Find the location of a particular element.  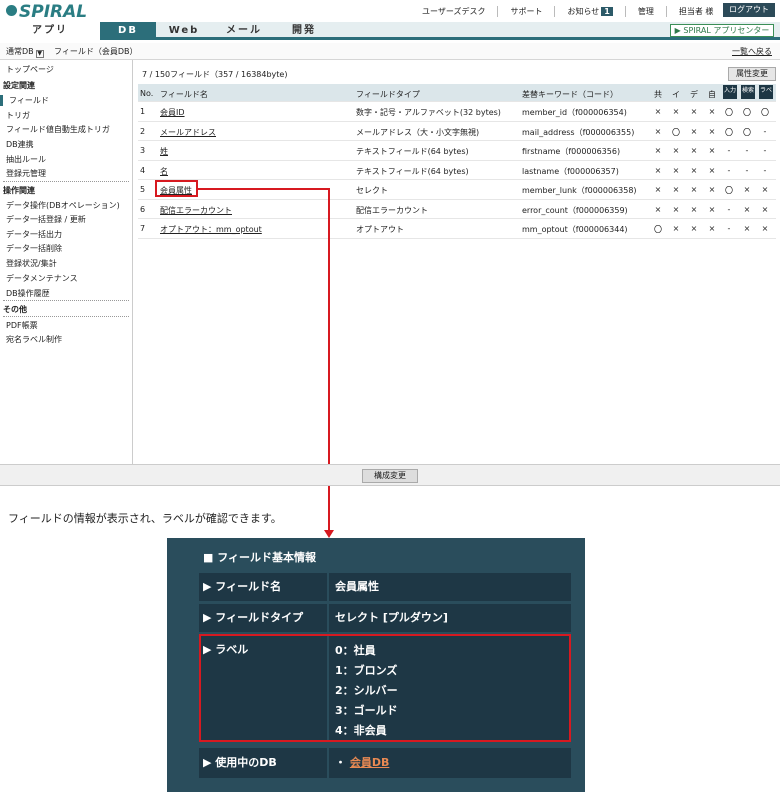

nav-users-desk: ユーザーズデスク is located at coordinates (454, 11).